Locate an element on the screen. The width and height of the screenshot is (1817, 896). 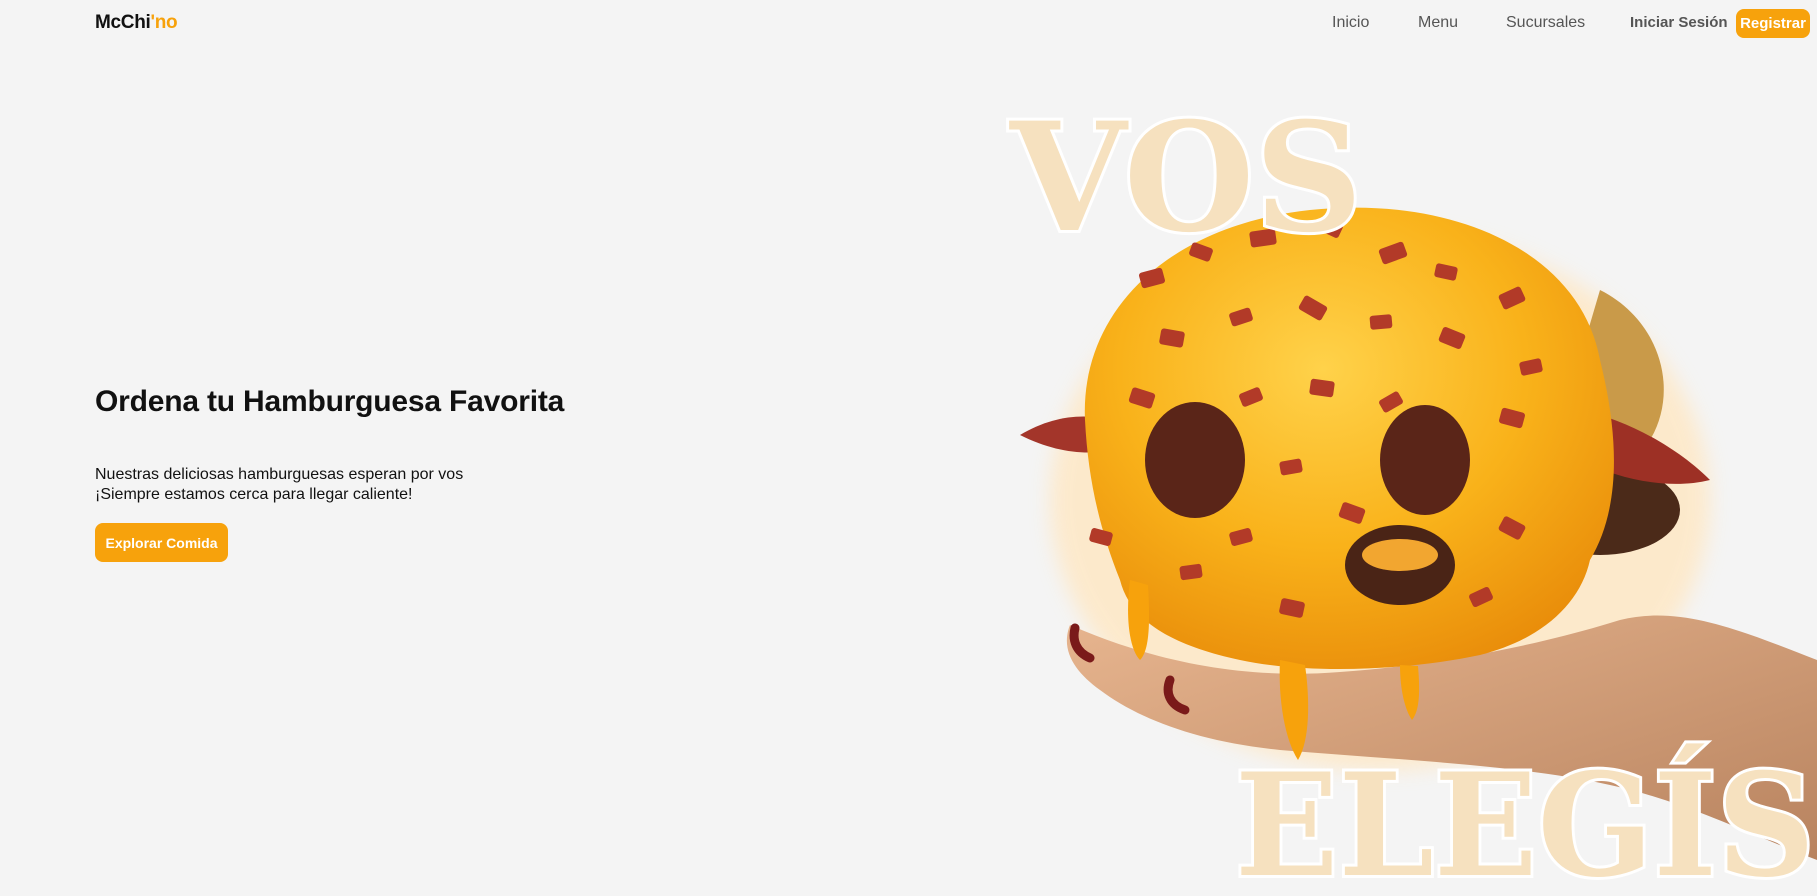
hero-title: Ordena tu Hamburguesa Favorita is located at coordinates (330, 401).